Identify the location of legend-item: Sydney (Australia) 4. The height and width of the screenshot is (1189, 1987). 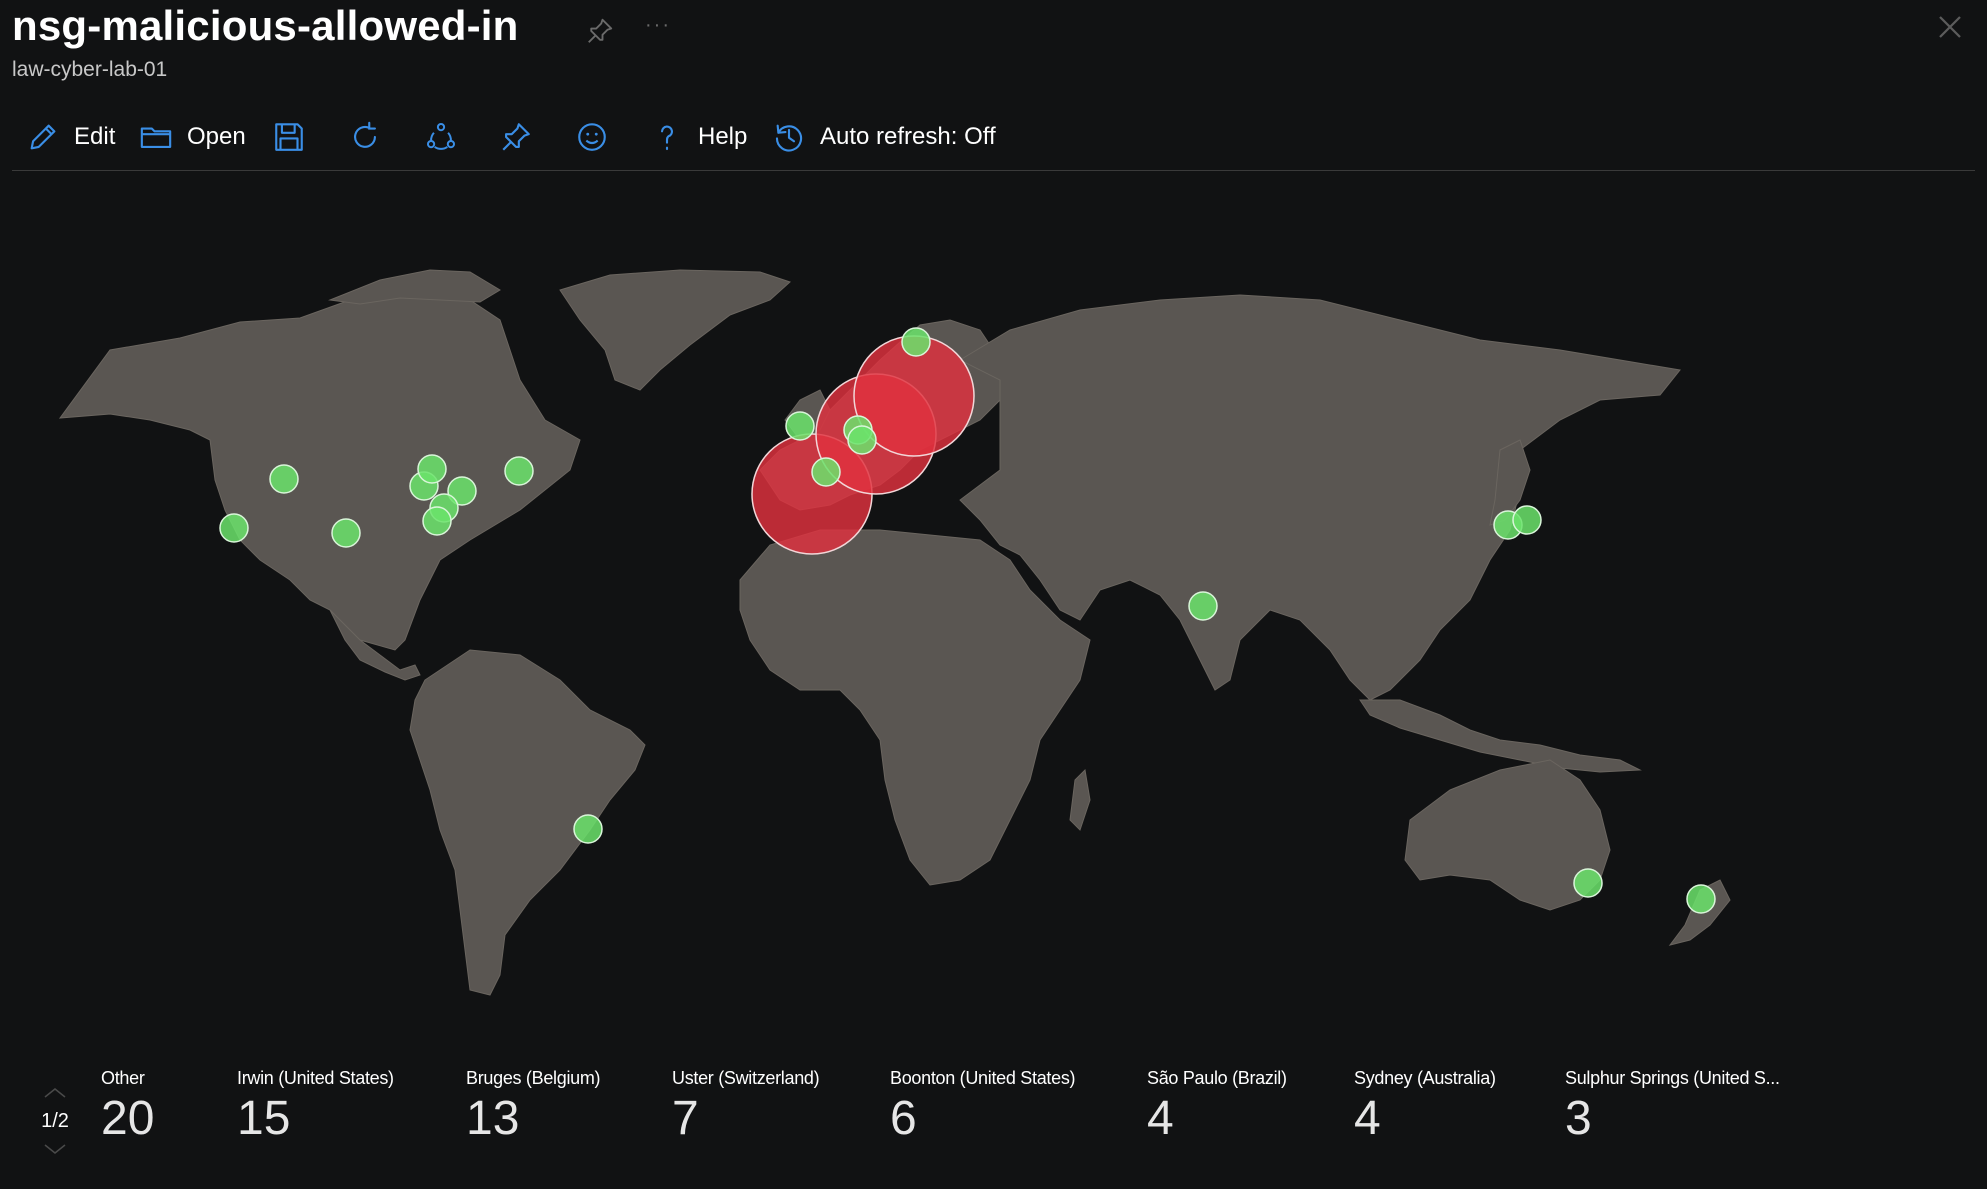
(1425, 1105).